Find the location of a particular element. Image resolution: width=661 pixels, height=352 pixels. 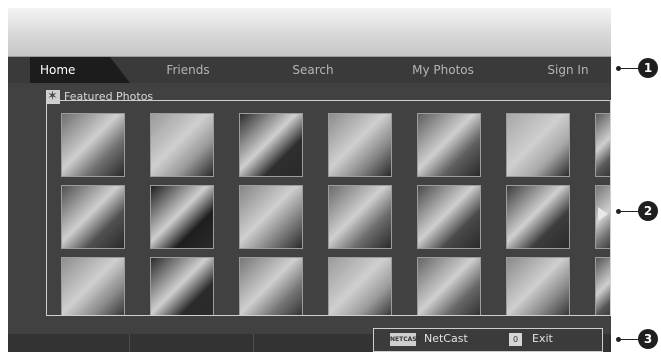

header-band is located at coordinates (309, 32).